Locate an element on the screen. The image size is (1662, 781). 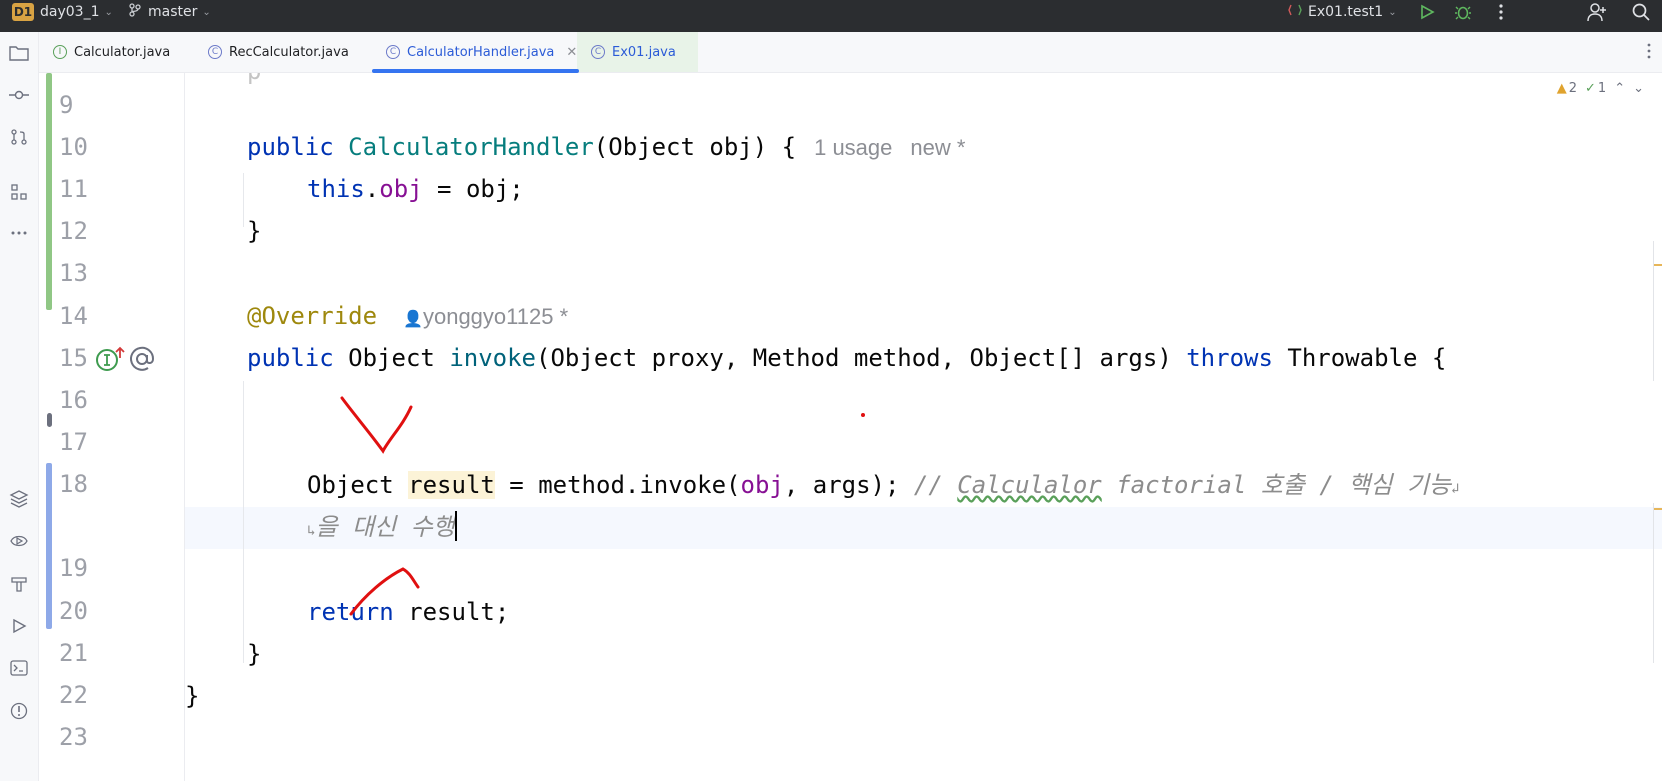
search-icon is located at coordinates (1641, 12).